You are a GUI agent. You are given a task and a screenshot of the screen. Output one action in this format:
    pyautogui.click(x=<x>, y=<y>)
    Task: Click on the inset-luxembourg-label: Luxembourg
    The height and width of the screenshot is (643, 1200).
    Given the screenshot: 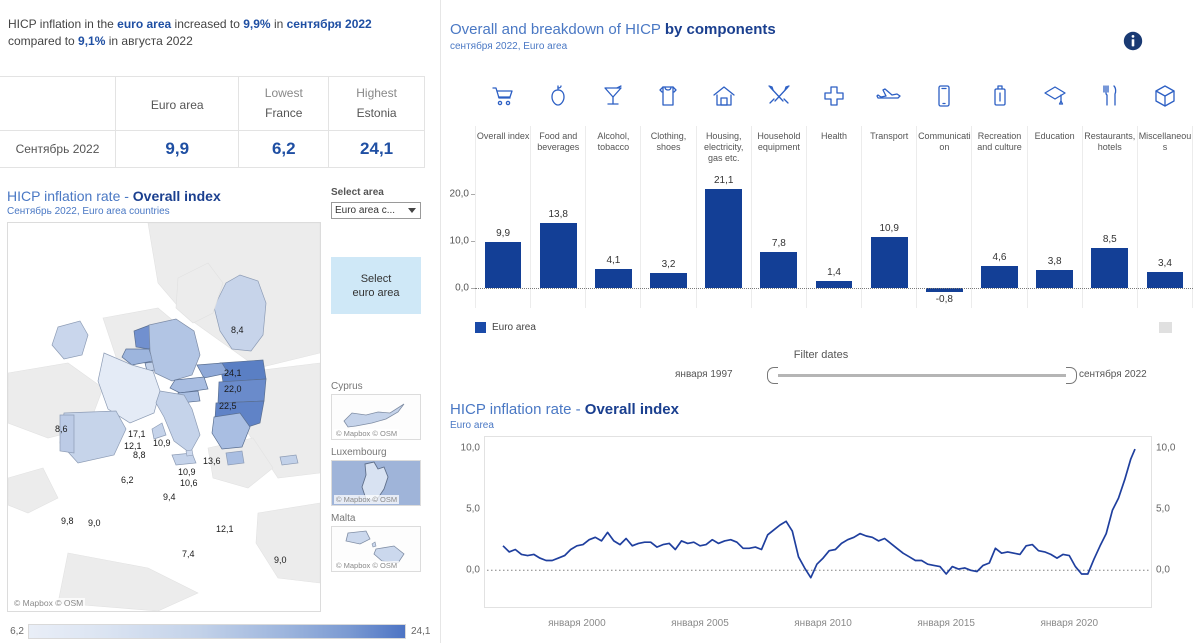 What is the action you would take?
    pyautogui.click(x=359, y=452)
    